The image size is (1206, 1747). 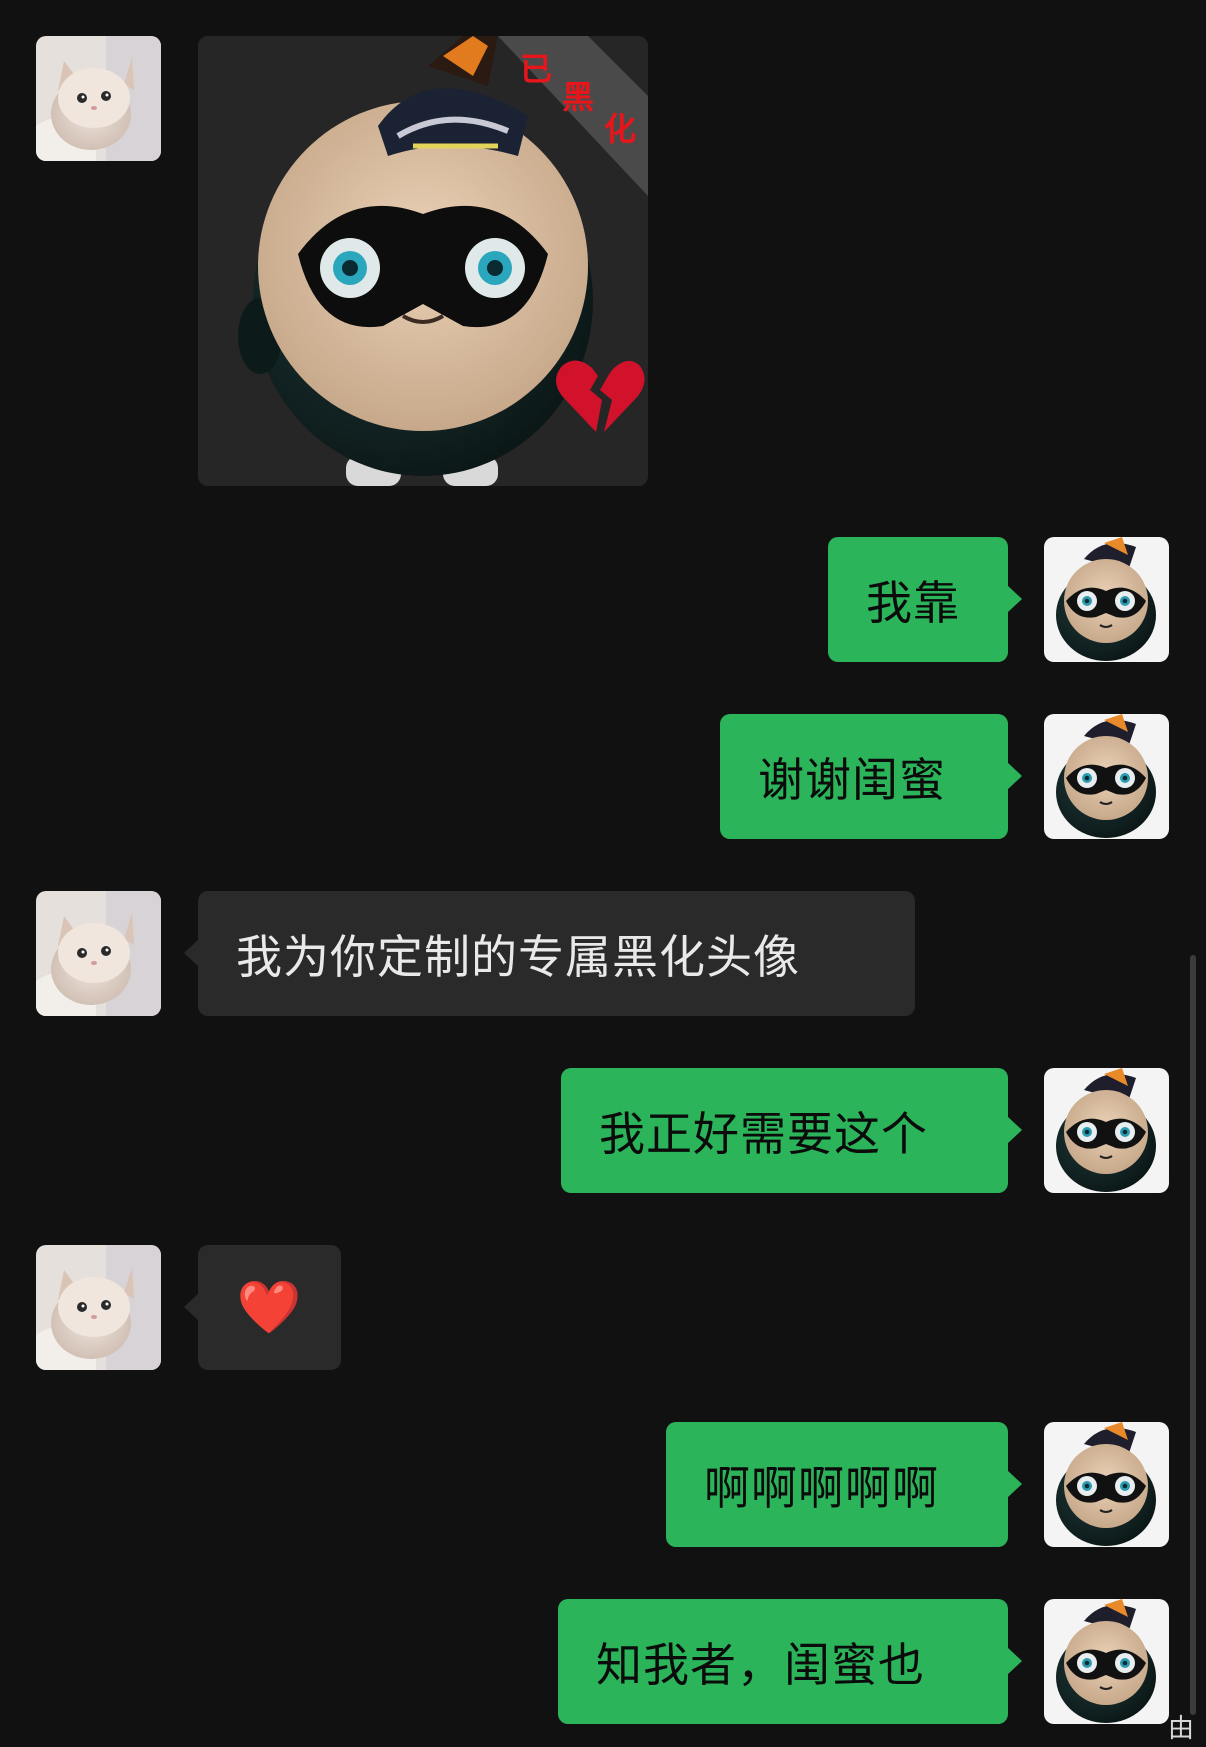 I want to click on outgoing-message-bubble: 知我者，闺蜜也, so click(x=790, y=1661).